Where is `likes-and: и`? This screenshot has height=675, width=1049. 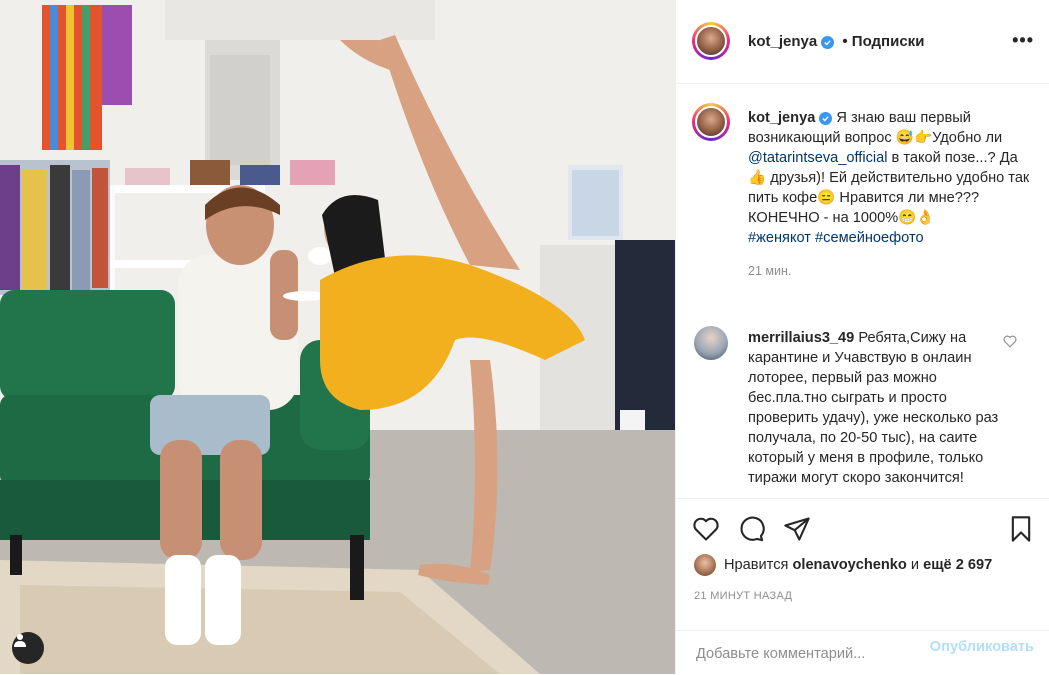
likes-and: и is located at coordinates (915, 565).